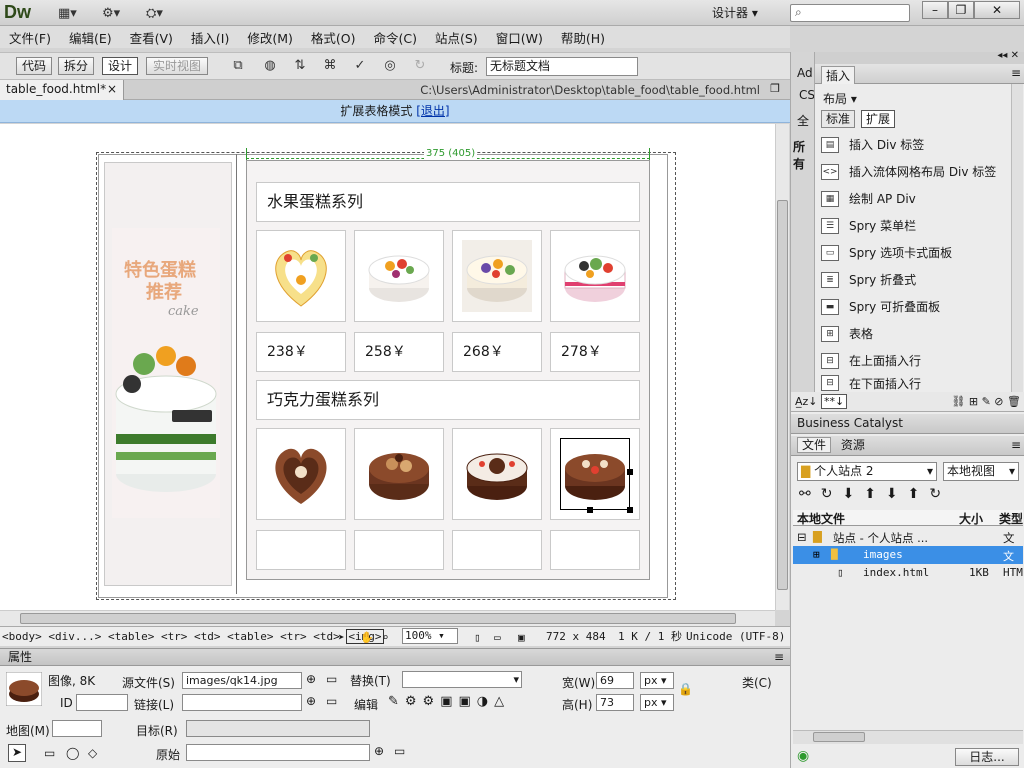 Image resolution: width=1024 pixels, height=768 pixels. What do you see at coordinates (330, 66) in the screenshot?
I see `inspect-icon: ⌘` at bounding box center [330, 66].